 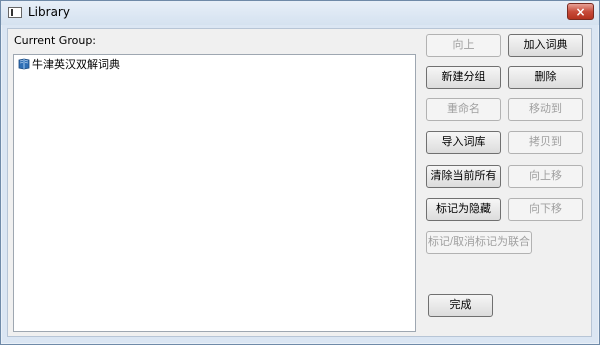 What do you see at coordinates (300, 13) in the screenshot?
I see `title-bar: Library ×` at bounding box center [300, 13].